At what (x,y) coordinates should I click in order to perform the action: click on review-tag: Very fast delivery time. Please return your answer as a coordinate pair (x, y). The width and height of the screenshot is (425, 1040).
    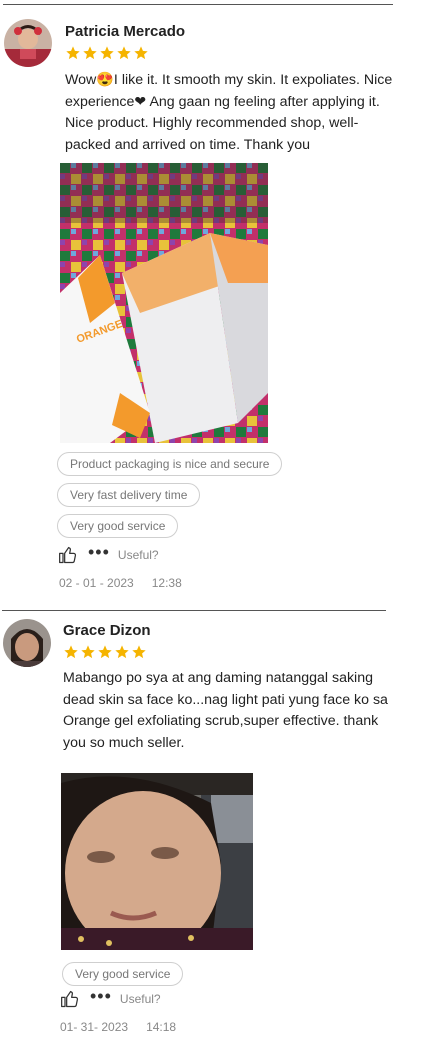
    Looking at the image, I should click on (129, 495).